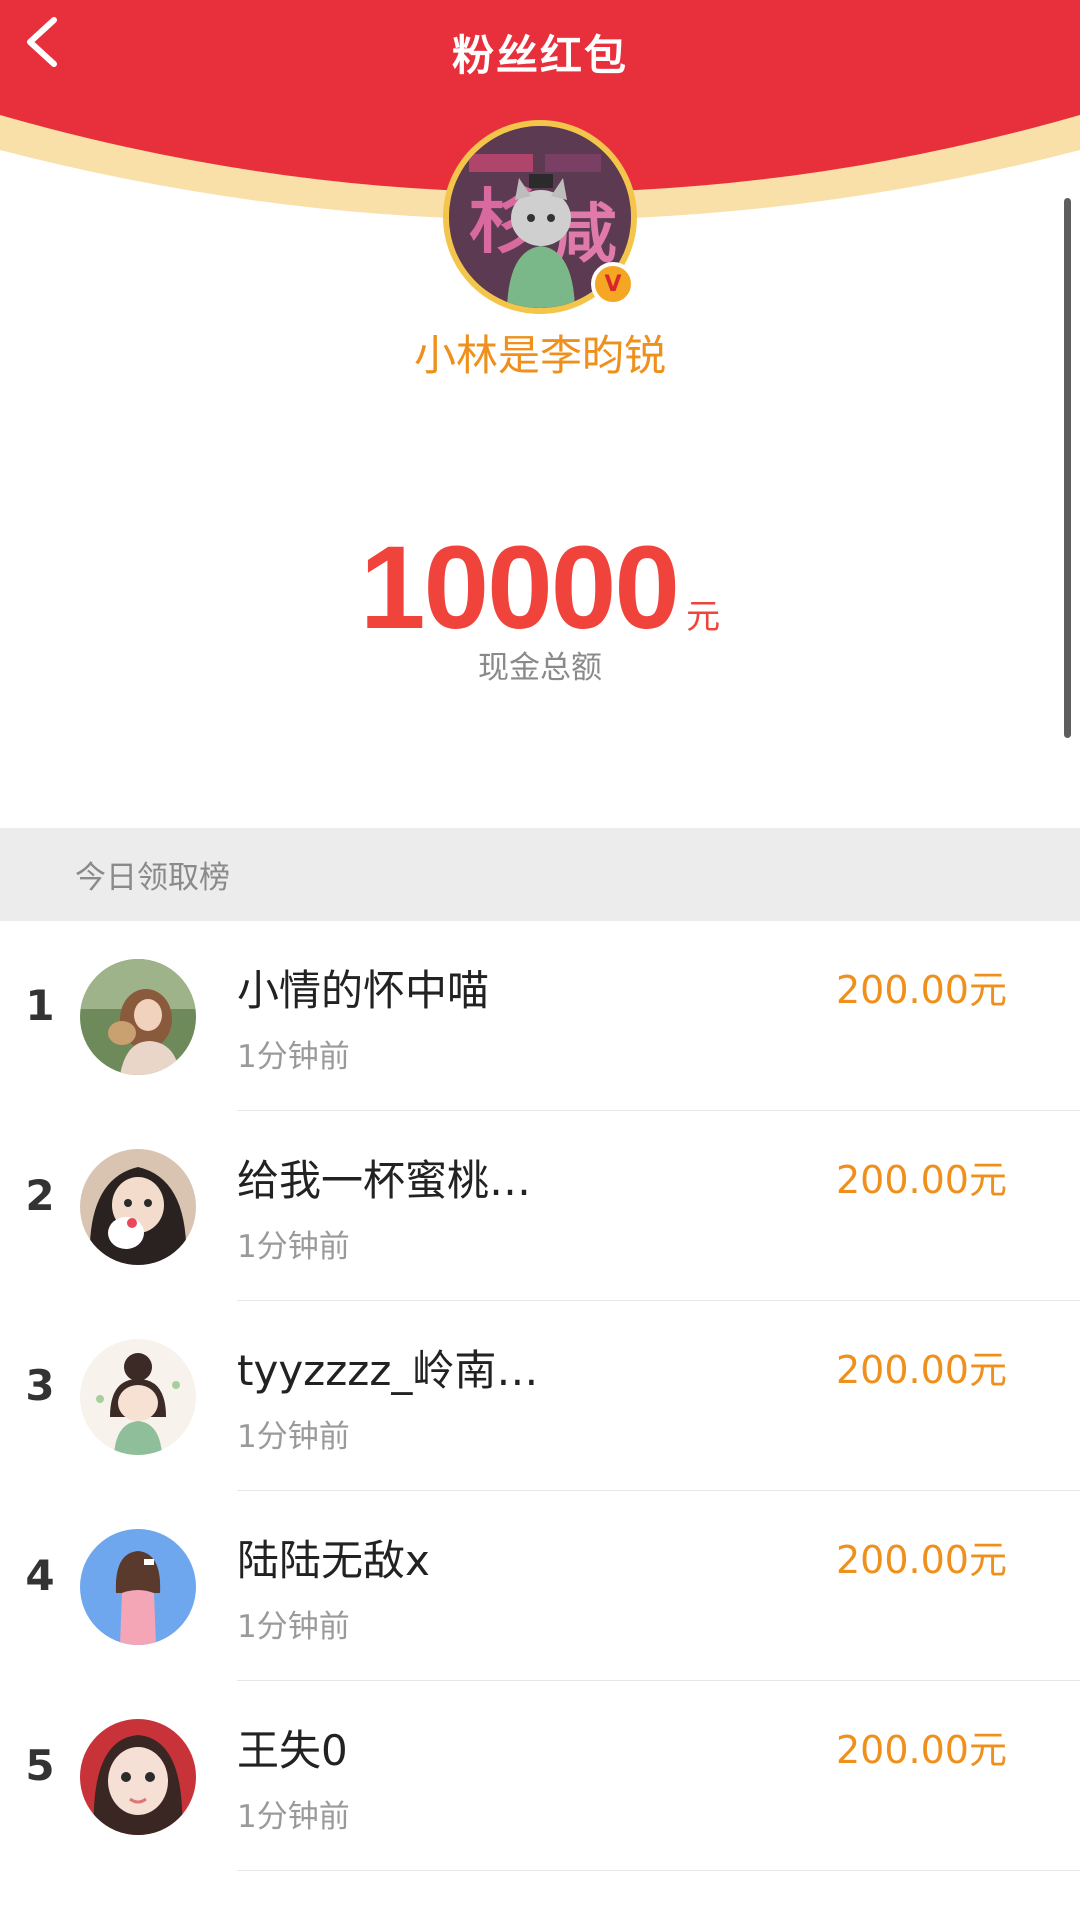 The height and width of the screenshot is (1919, 1080). Describe the element at coordinates (540, 1016) in the screenshot. I see `claim-row: 1 小情的怀中喵 1分钟前 200.00元` at that location.